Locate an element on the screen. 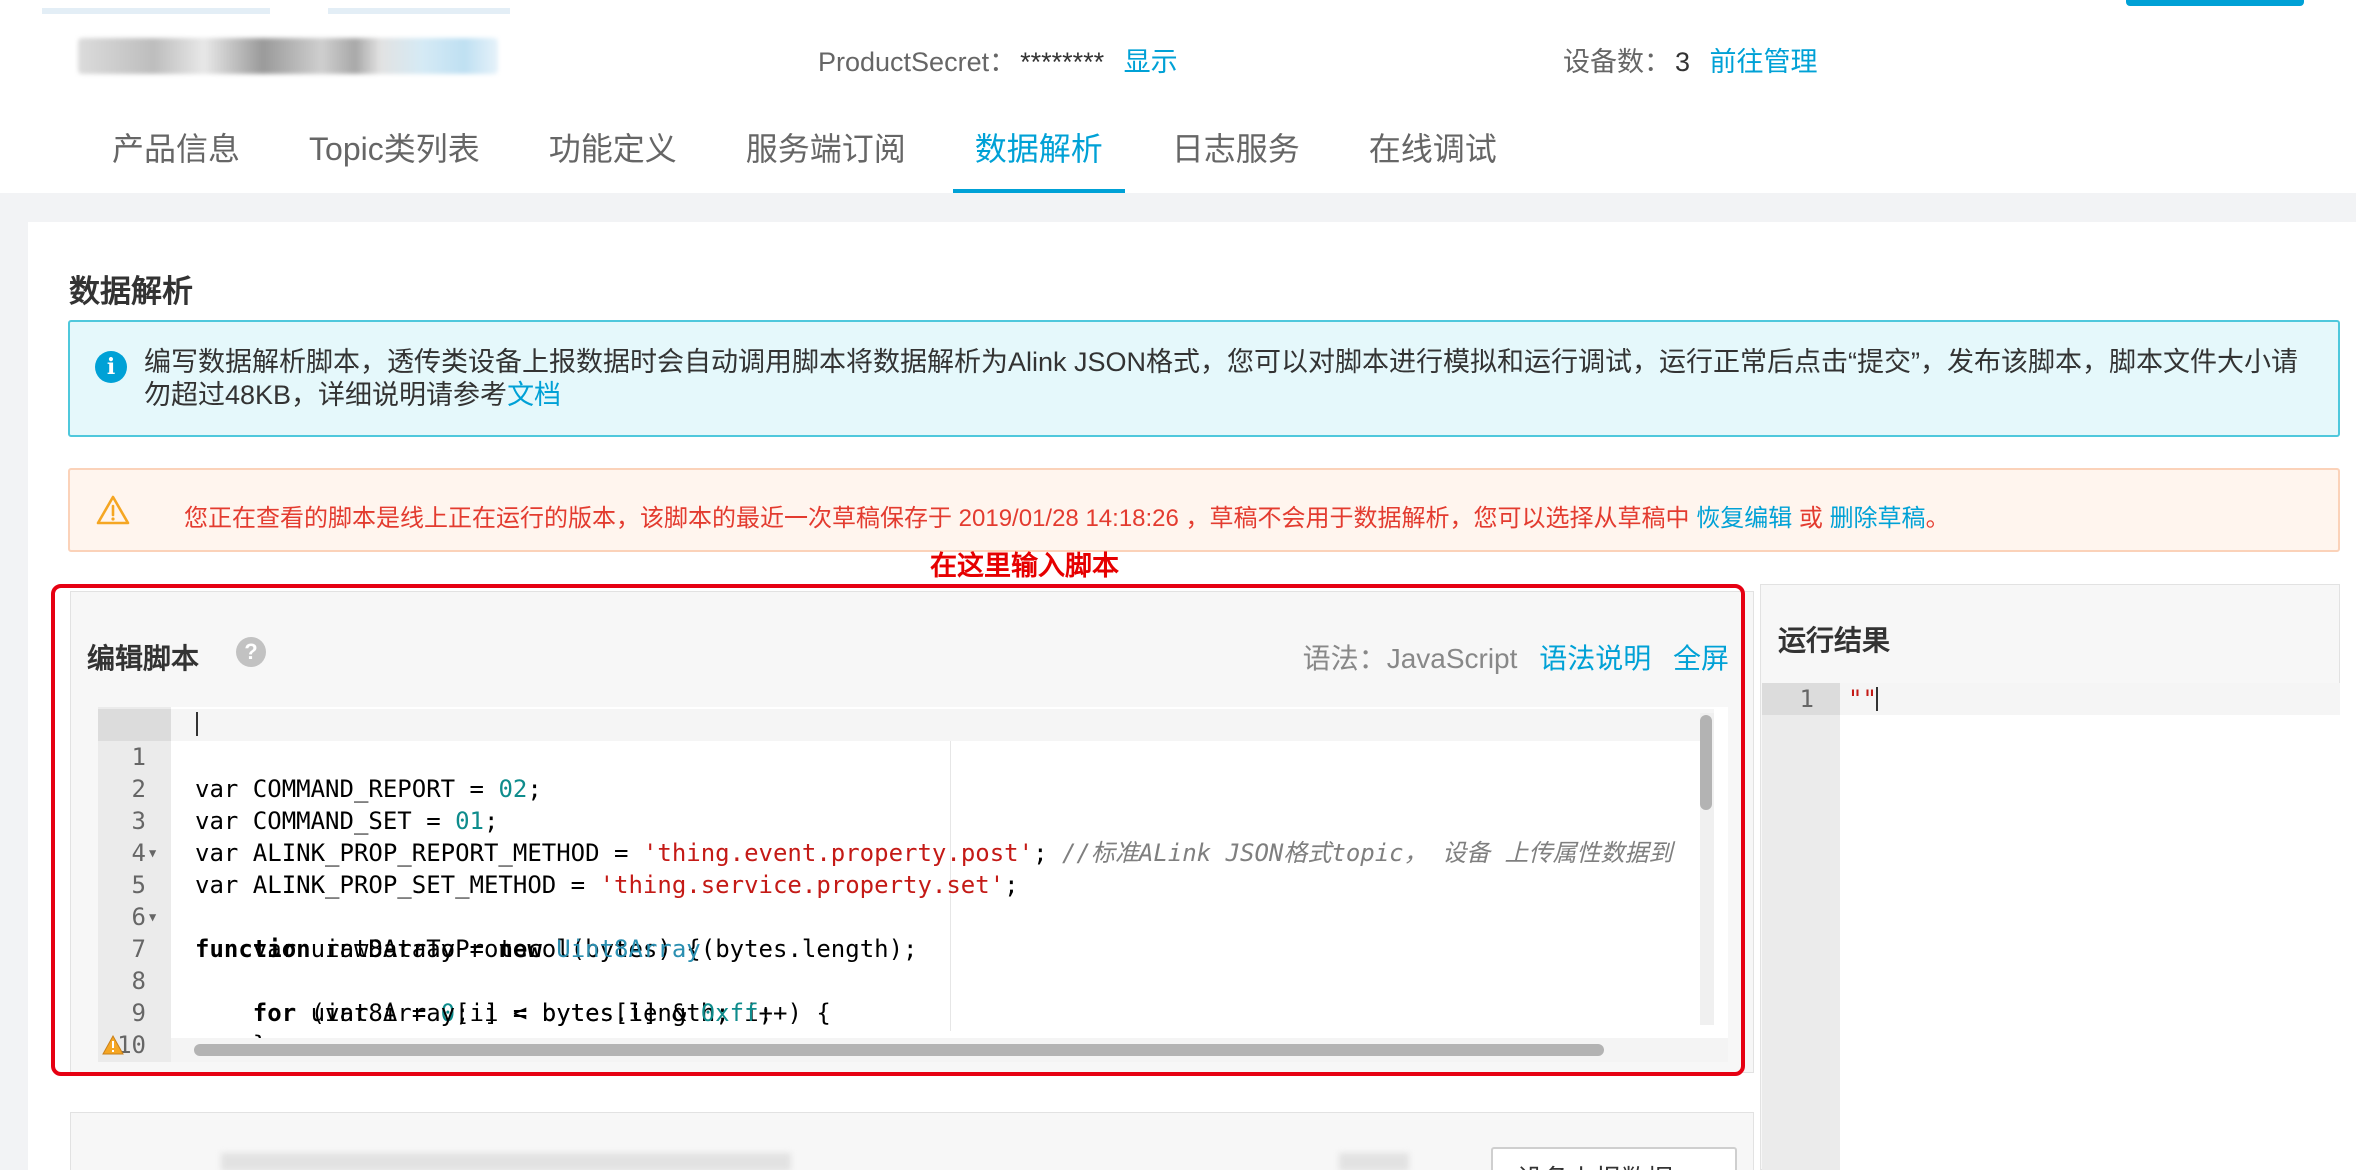 The width and height of the screenshot is (2356, 1170). result-caret is located at coordinates (1877, 699).